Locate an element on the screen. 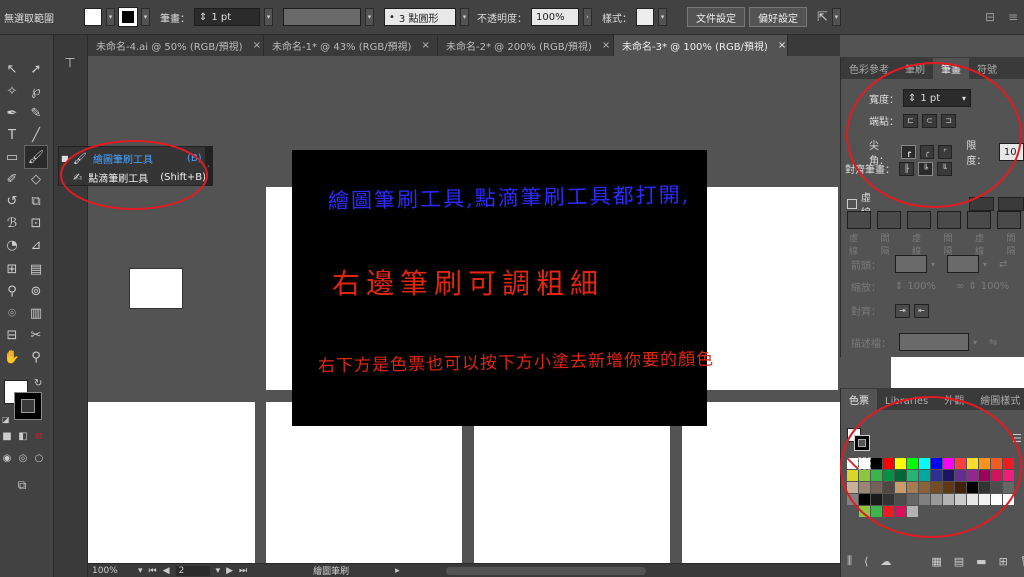 The width and height of the screenshot is (1024, 577). flip-axis-icon: ⇋ is located at coordinates (993, 342).